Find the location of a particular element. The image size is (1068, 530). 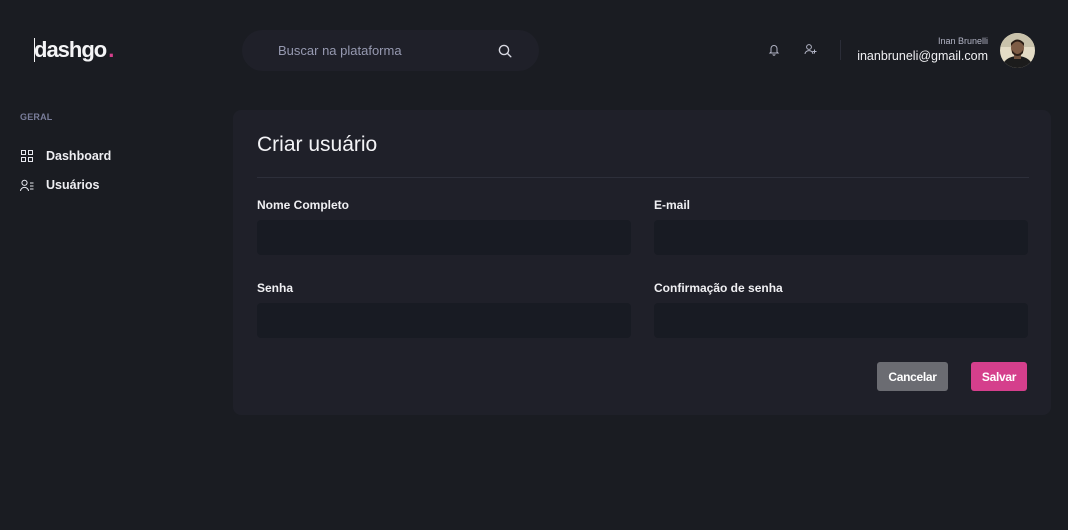

search-input is located at coordinates (387, 50).